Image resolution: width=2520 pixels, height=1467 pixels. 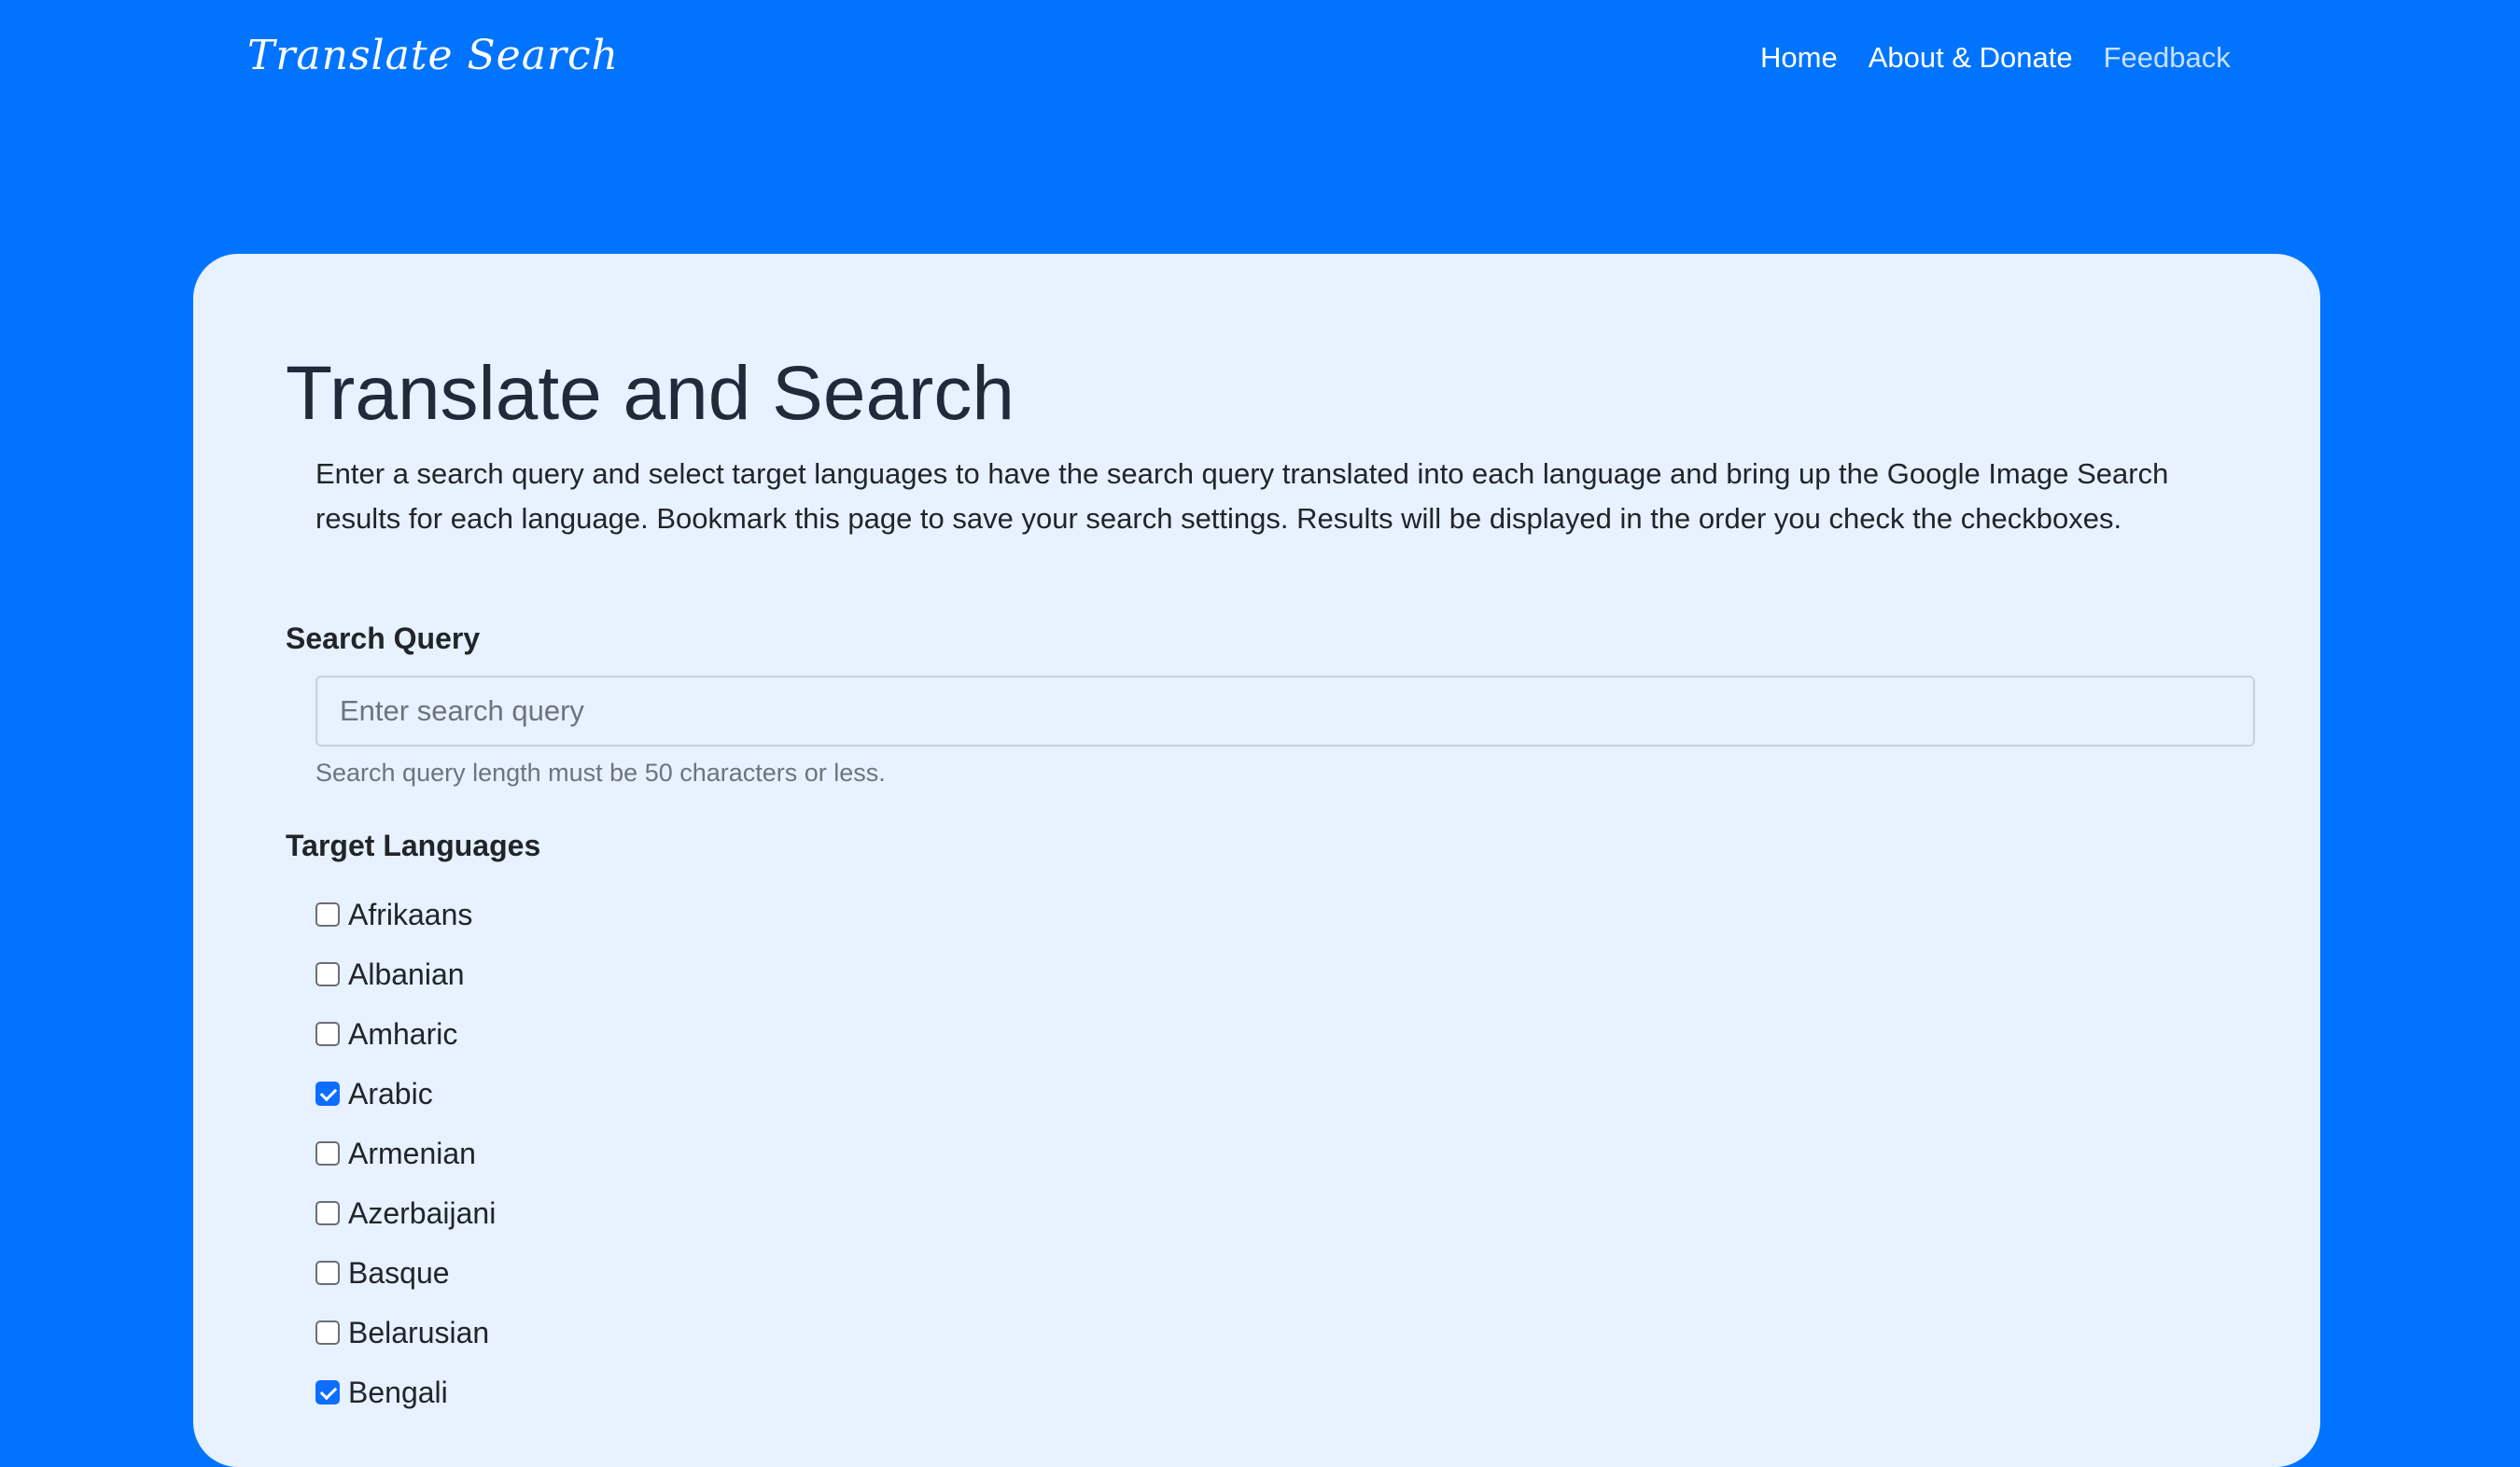 What do you see at coordinates (1971, 57) in the screenshot?
I see `nav-link-about-donate: About & Donate` at bounding box center [1971, 57].